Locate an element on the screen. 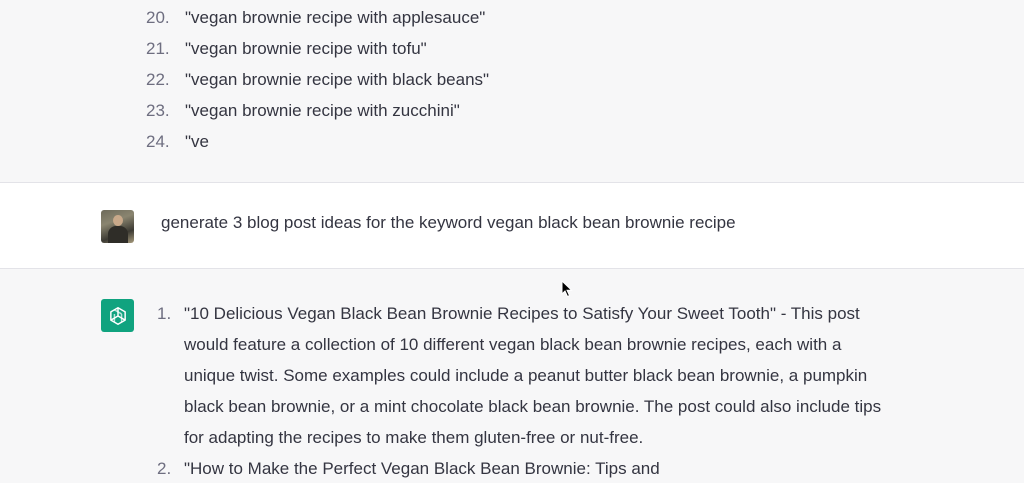 The image size is (1024, 483). list-number: 2. is located at coordinates (164, 468).